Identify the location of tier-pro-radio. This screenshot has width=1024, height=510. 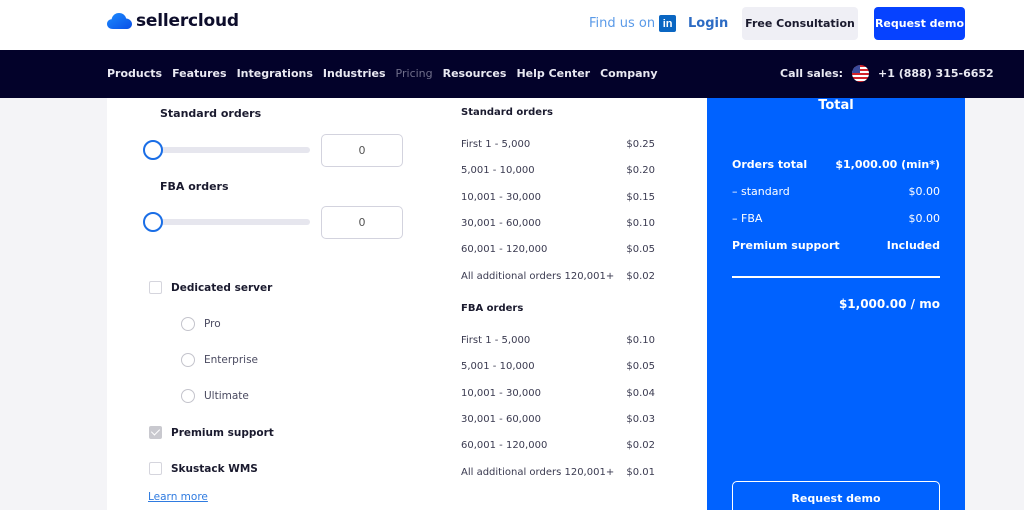
(188, 324).